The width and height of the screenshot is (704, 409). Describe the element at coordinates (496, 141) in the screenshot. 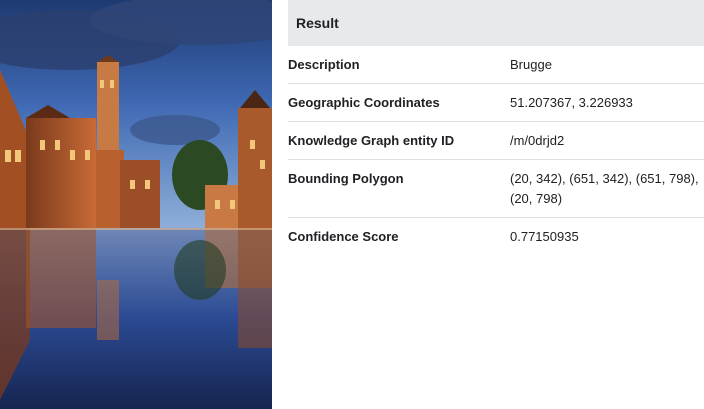

I see `row-knowledge-graph-id: Knowledge Graph entity ID /m/0drjd2` at that location.